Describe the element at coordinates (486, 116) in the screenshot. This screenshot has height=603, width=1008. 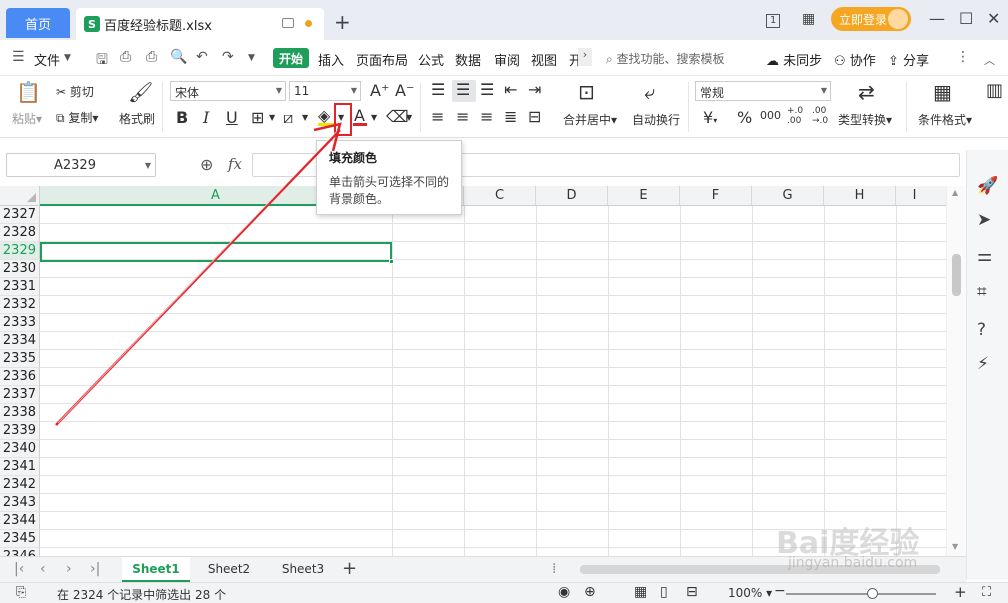
I see `align-right-icon: ≡` at that location.